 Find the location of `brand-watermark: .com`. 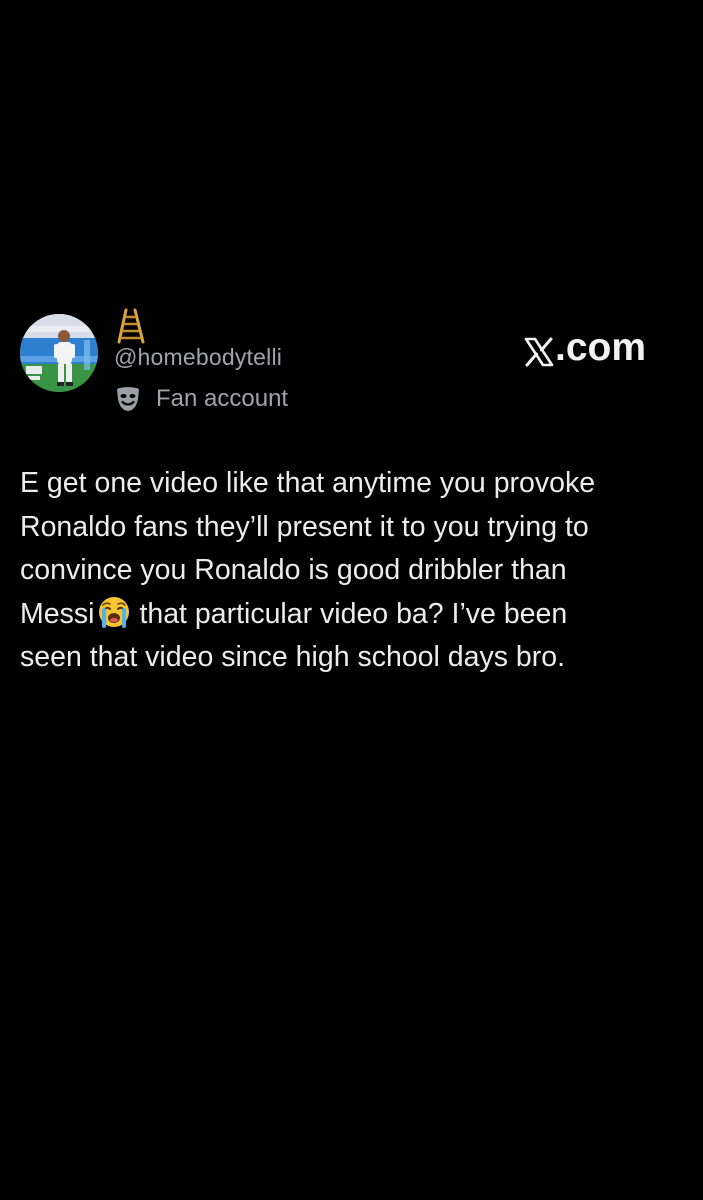

brand-watermark: .com is located at coordinates (585, 348).